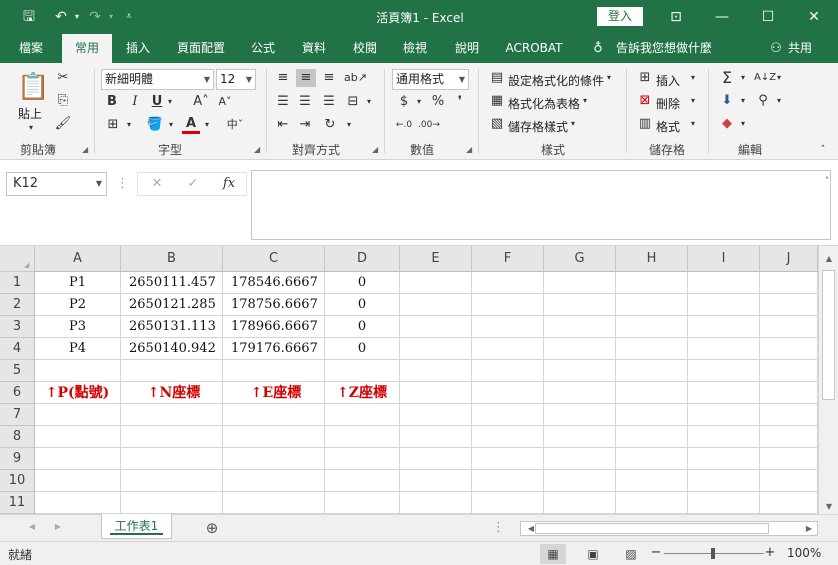 The height and width of the screenshot is (565, 838). Describe the element at coordinates (172, 283) in the screenshot. I see `cell-b1: 2650111.457` at that location.